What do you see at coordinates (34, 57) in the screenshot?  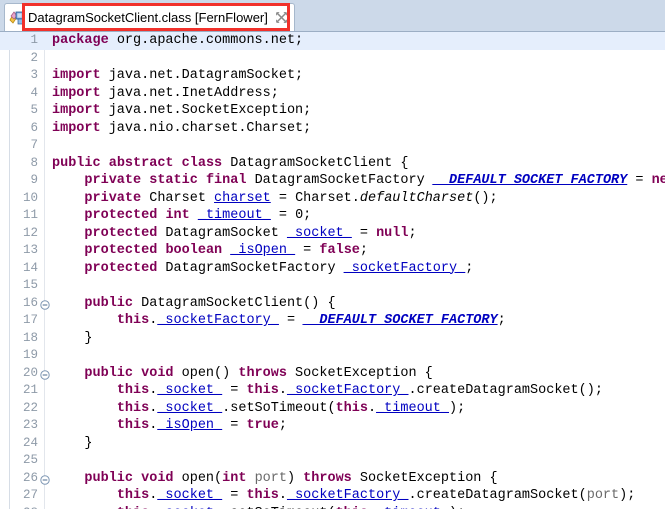 I see `line-number: 2` at bounding box center [34, 57].